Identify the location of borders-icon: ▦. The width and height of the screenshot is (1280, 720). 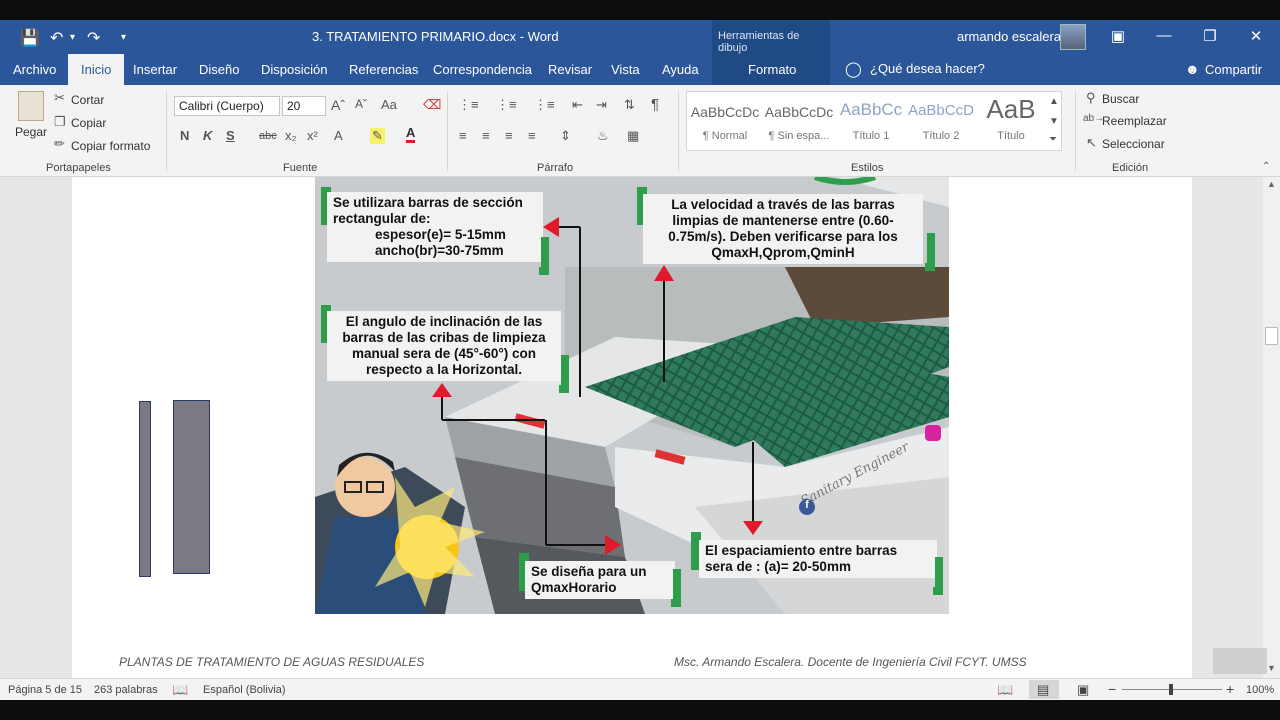
(633, 136).